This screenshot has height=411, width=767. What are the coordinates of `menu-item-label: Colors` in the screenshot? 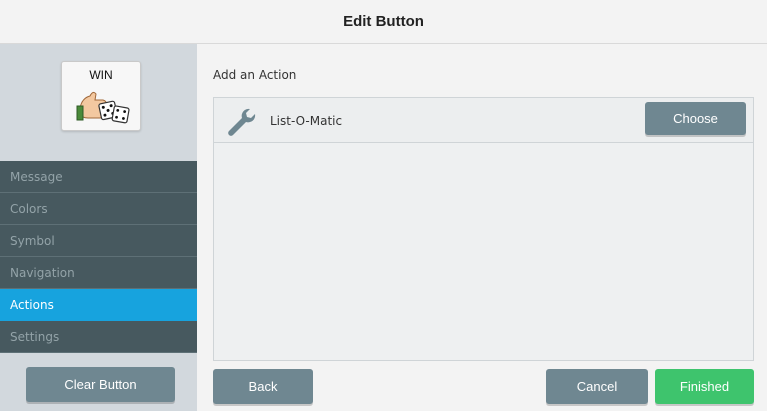 It's located at (29, 208).